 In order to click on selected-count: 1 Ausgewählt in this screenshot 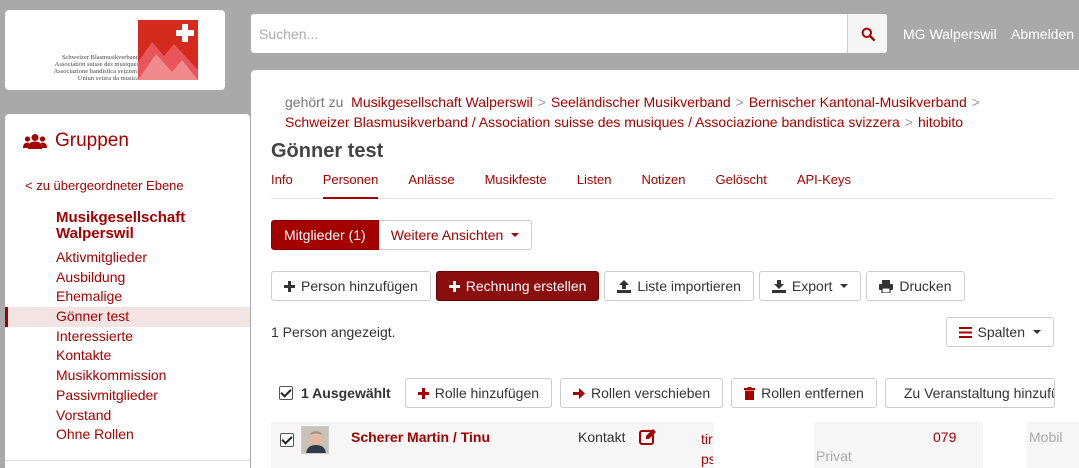, I will do `click(346, 393)`.